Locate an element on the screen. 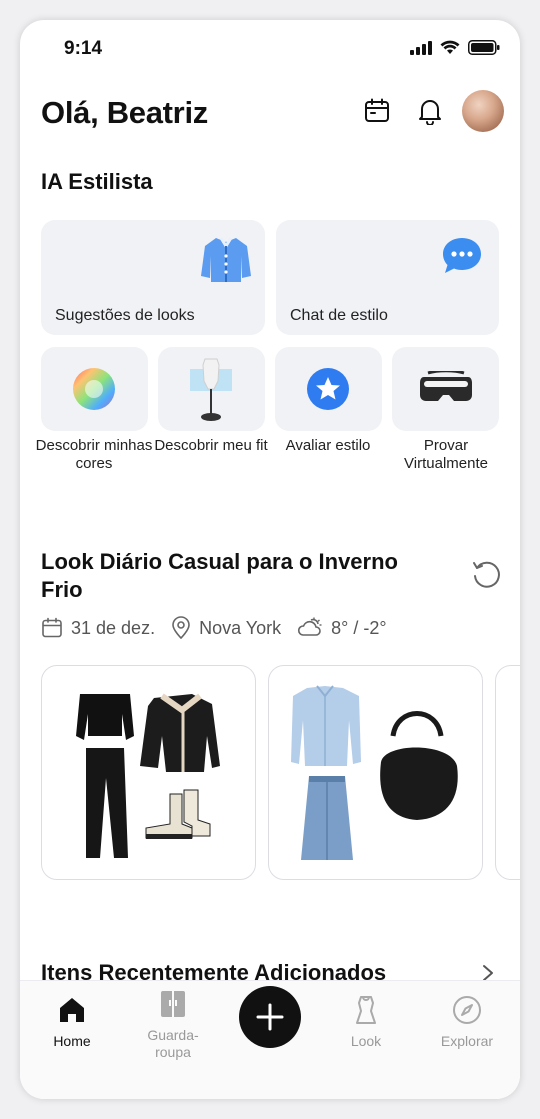 The width and height of the screenshot is (540, 1119). bell-icon is located at coordinates (430, 112).